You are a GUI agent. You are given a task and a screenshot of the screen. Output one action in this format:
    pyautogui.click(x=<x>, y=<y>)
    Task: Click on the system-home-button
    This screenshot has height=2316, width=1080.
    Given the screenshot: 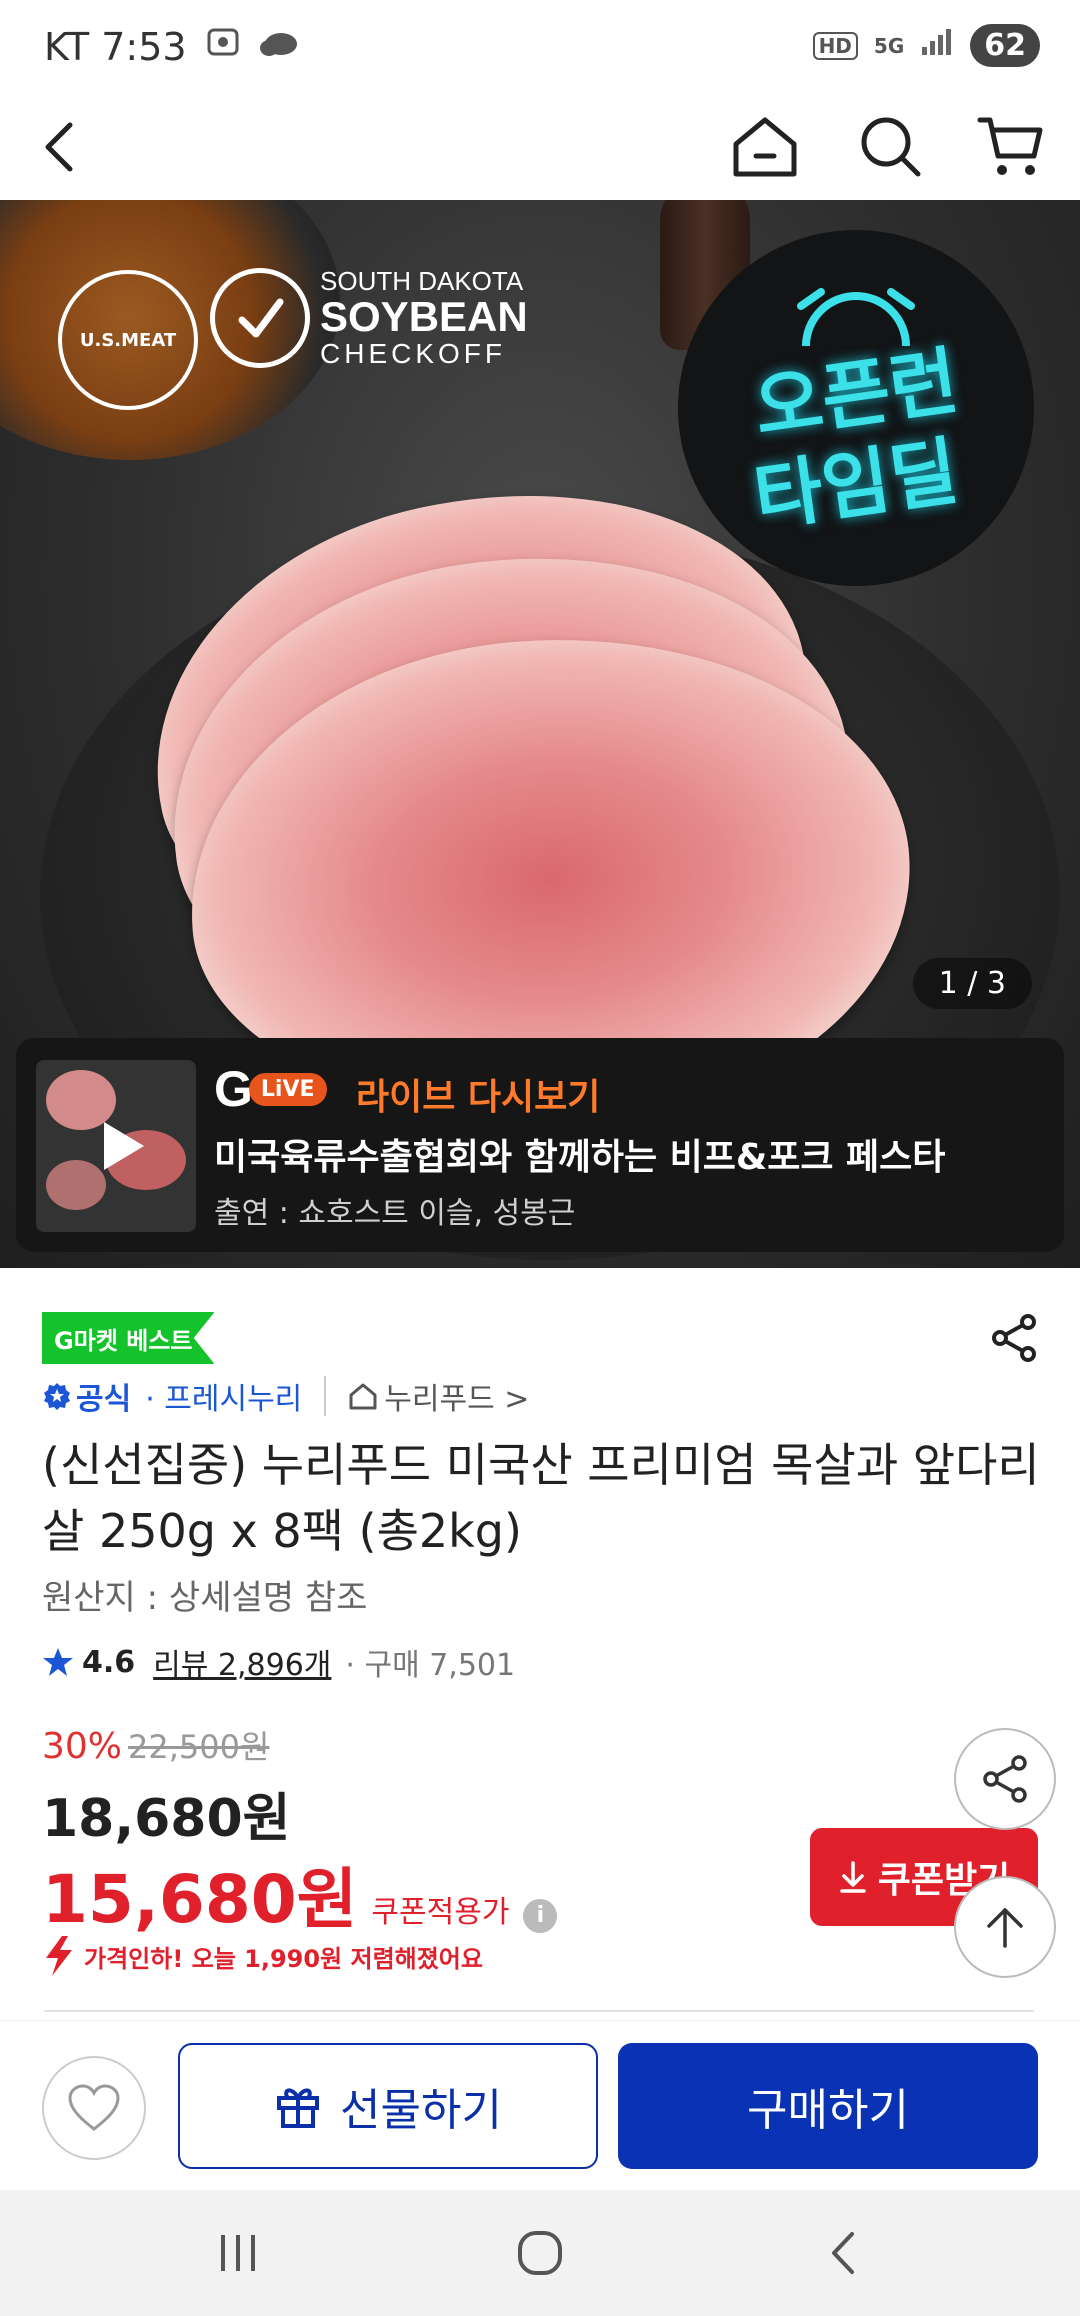 What is the action you would take?
    pyautogui.click(x=540, y=2253)
    